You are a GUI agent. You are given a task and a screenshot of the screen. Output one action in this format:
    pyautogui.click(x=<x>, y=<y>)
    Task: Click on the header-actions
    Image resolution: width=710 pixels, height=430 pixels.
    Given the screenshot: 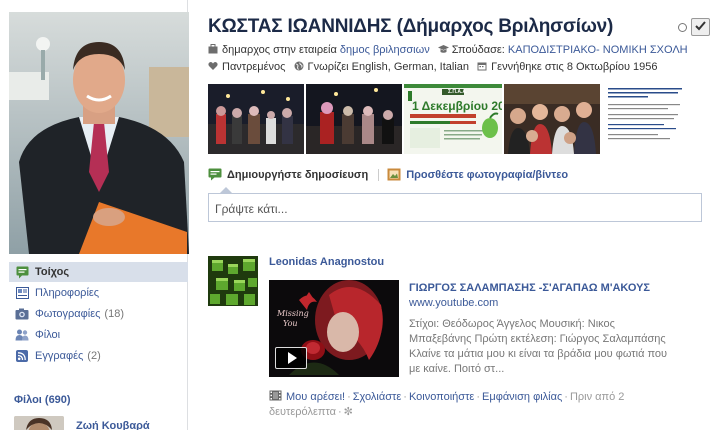 What is the action you would take?
    pyautogui.click(x=694, y=27)
    